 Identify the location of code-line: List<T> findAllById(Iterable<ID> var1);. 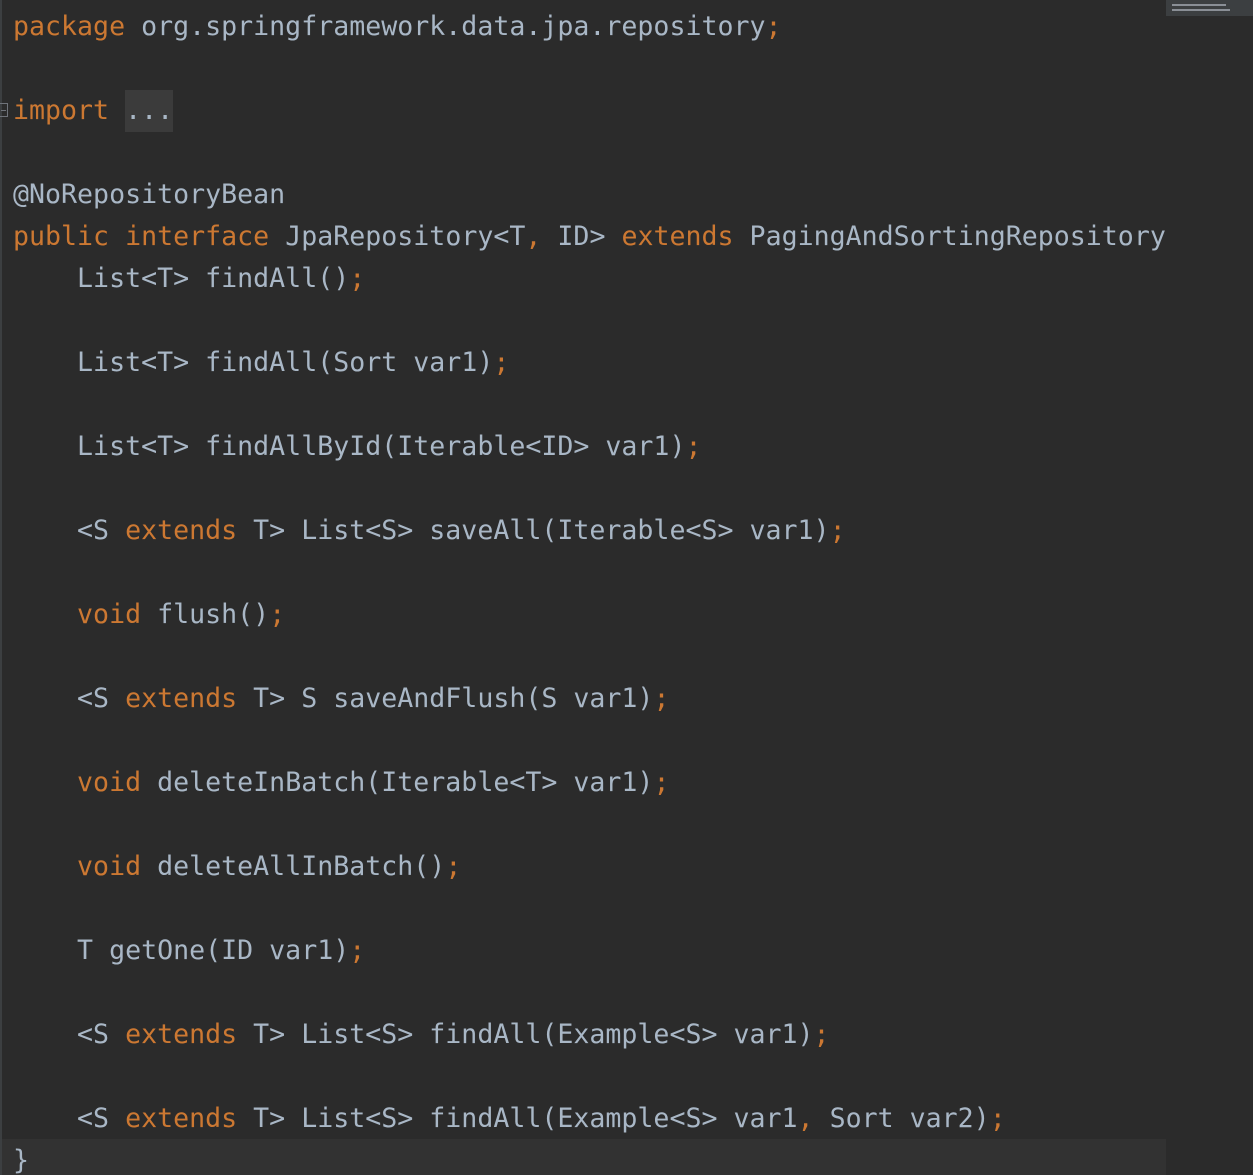
(357, 447).